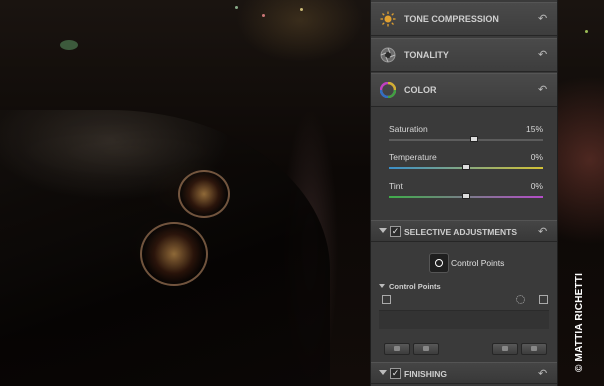  I want to click on control-points-button: Control Points, so click(477, 263).